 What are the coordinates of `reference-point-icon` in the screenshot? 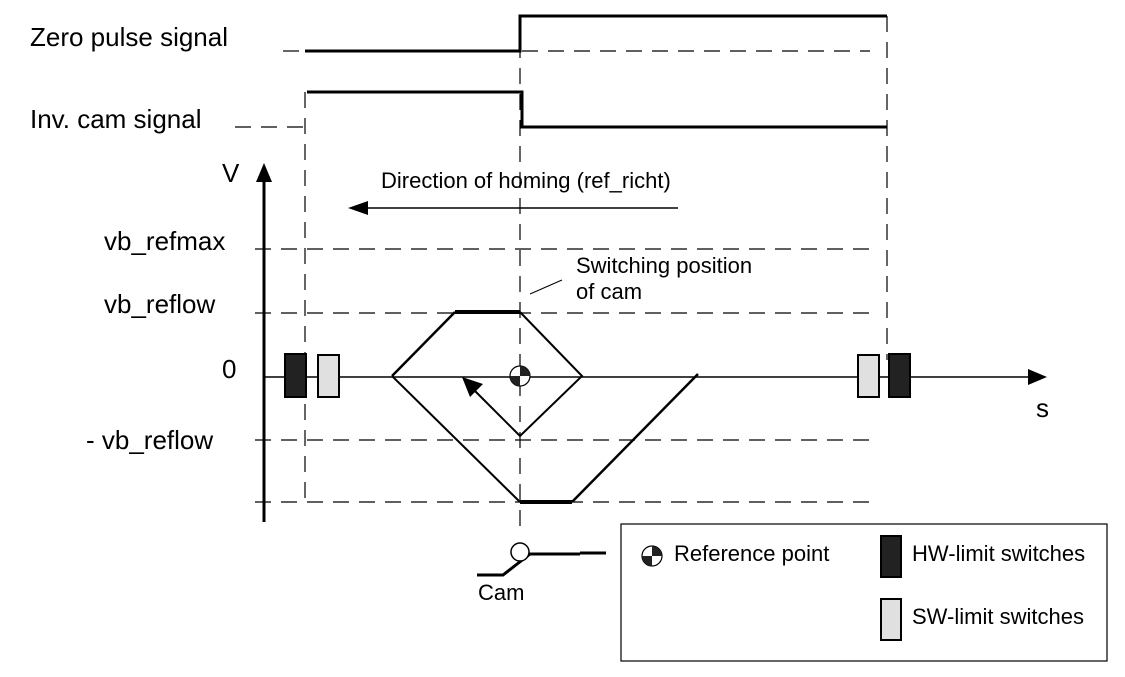 It's located at (520, 376).